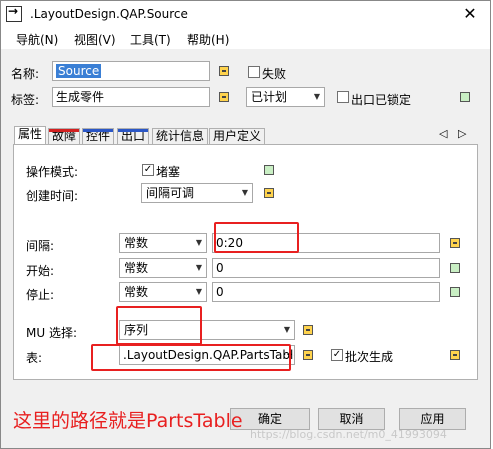 The height and width of the screenshot is (449, 493). What do you see at coordinates (136, 243) in the screenshot?
I see `interval-mode-value: 常数` at bounding box center [136, 243].